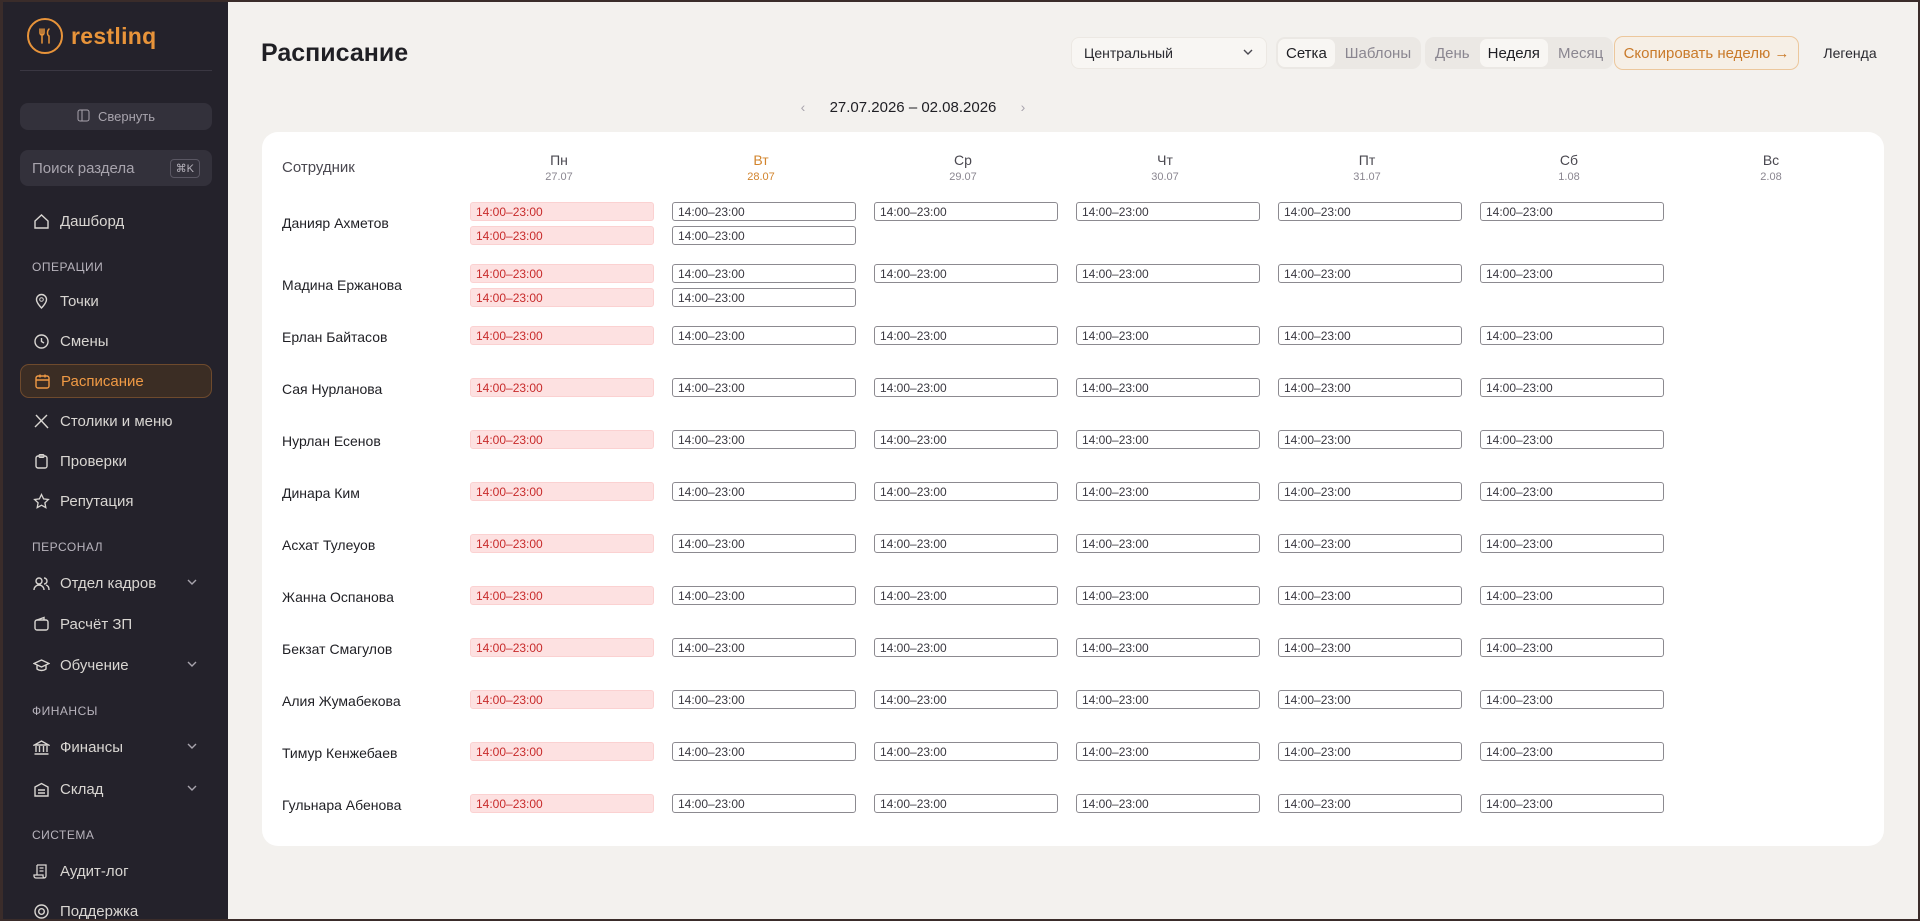 This screenshot has width=1920, height=921. Describe the element at coordinates (1580, 53) in the screenshot. I see `period-month-button: Месяц` at that location.